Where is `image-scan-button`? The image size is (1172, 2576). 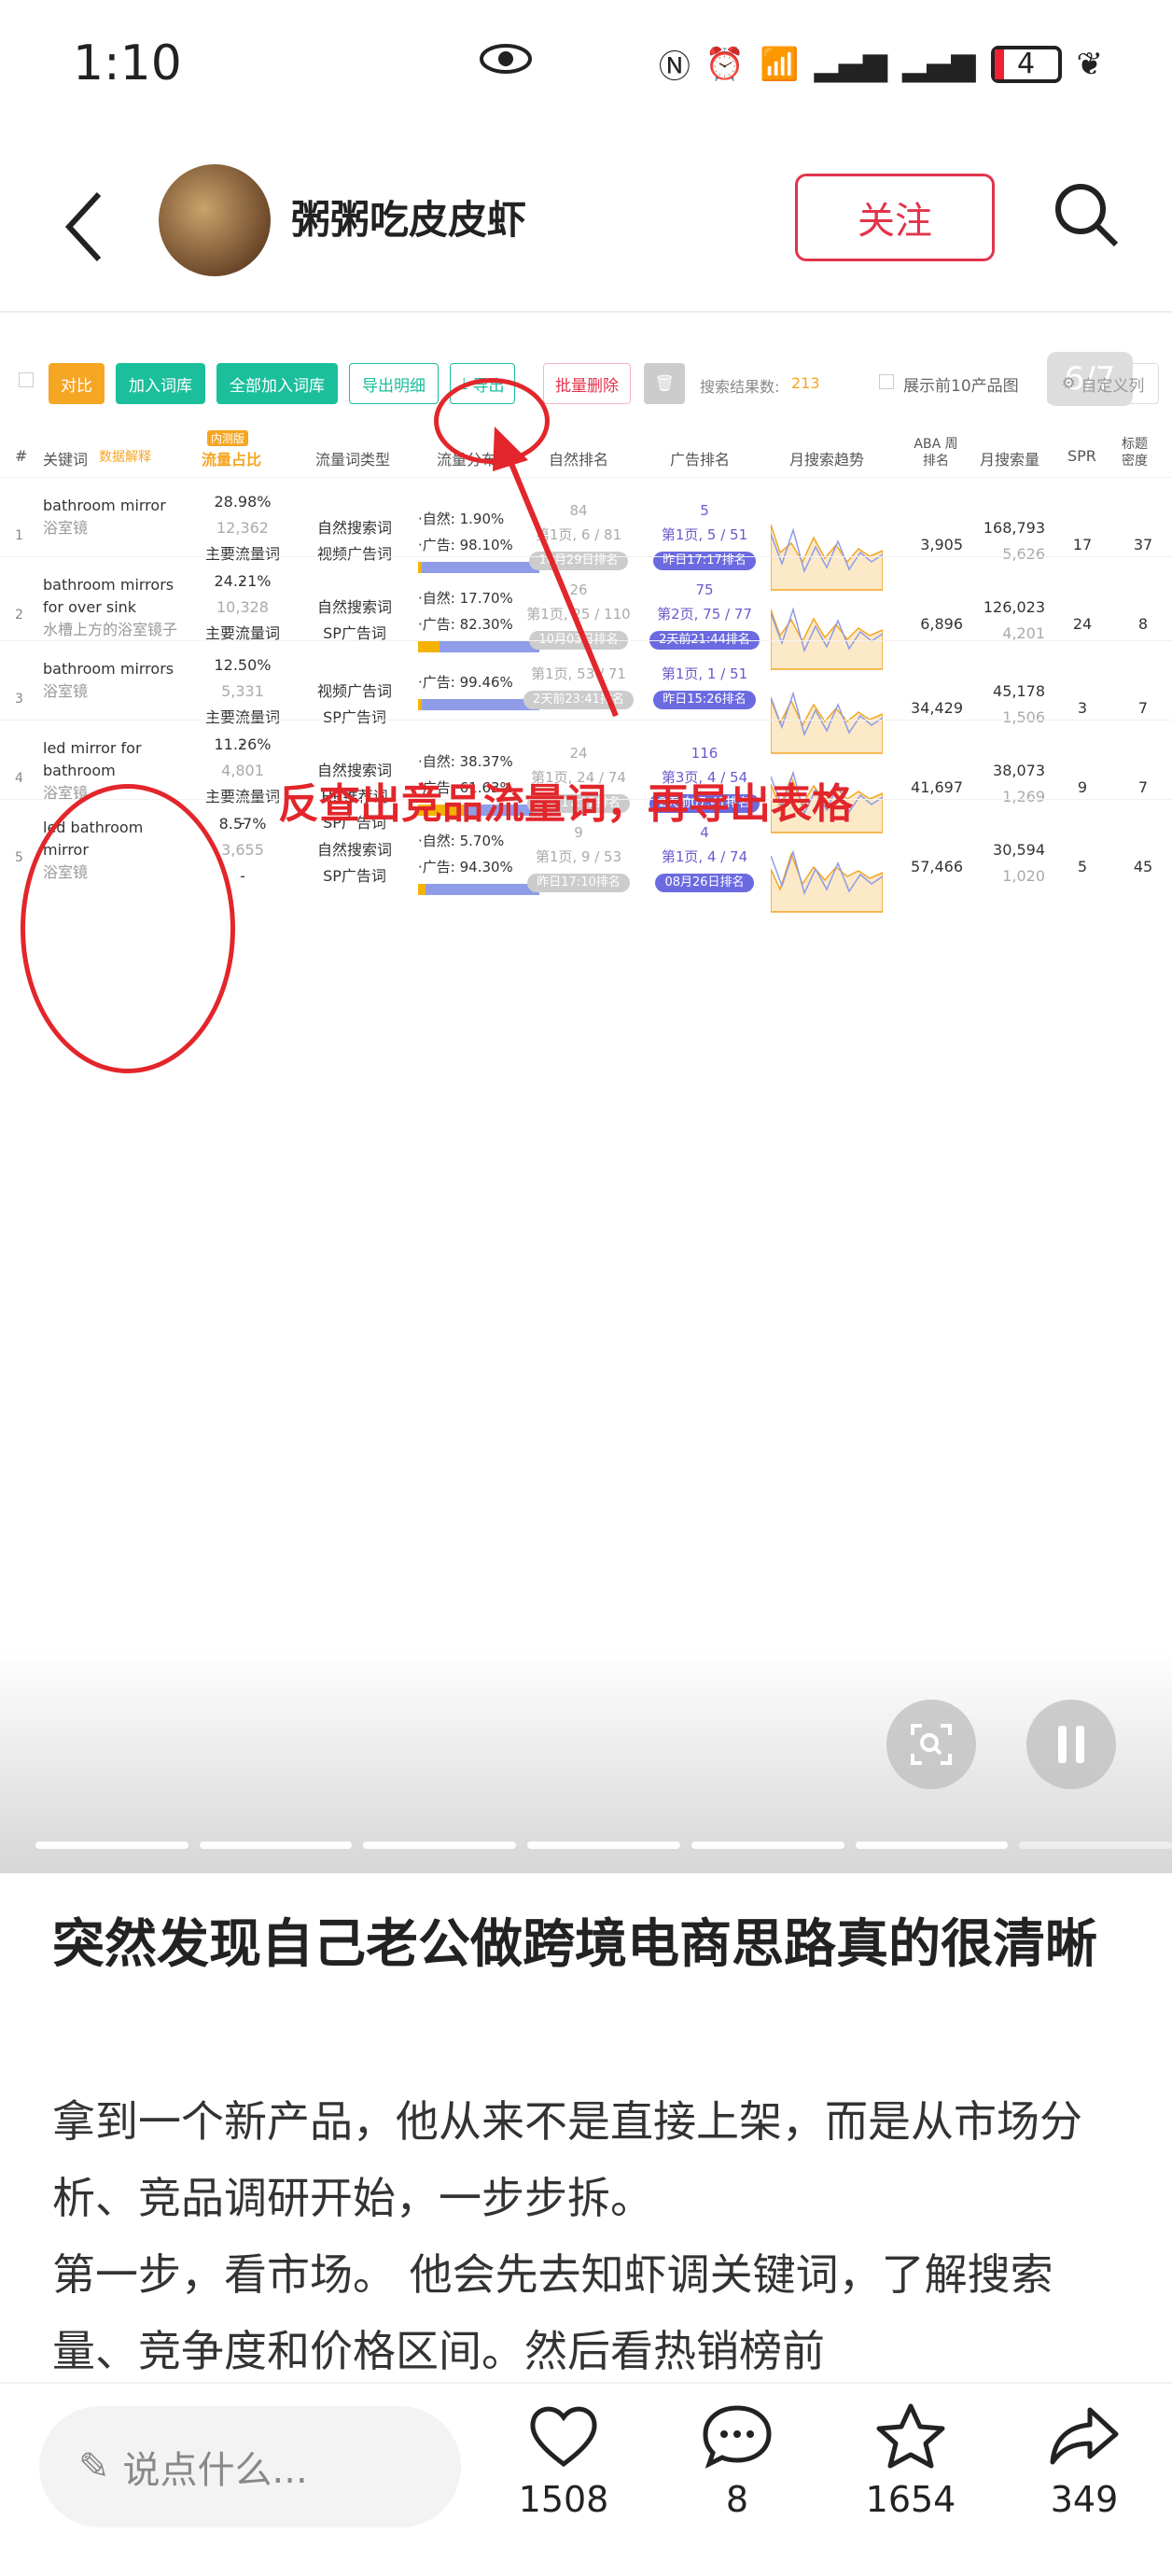 image-scan-button is located at coordinates (931, 1744).